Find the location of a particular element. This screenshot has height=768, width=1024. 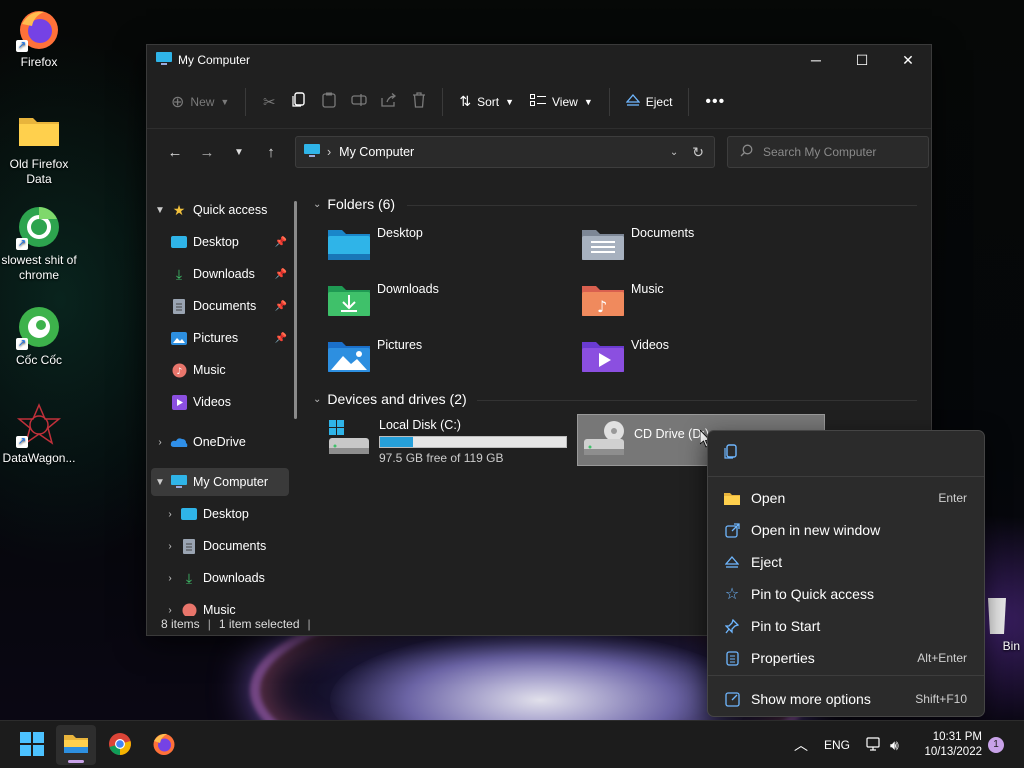

cloud-icon is located at coordinates (179, 442).